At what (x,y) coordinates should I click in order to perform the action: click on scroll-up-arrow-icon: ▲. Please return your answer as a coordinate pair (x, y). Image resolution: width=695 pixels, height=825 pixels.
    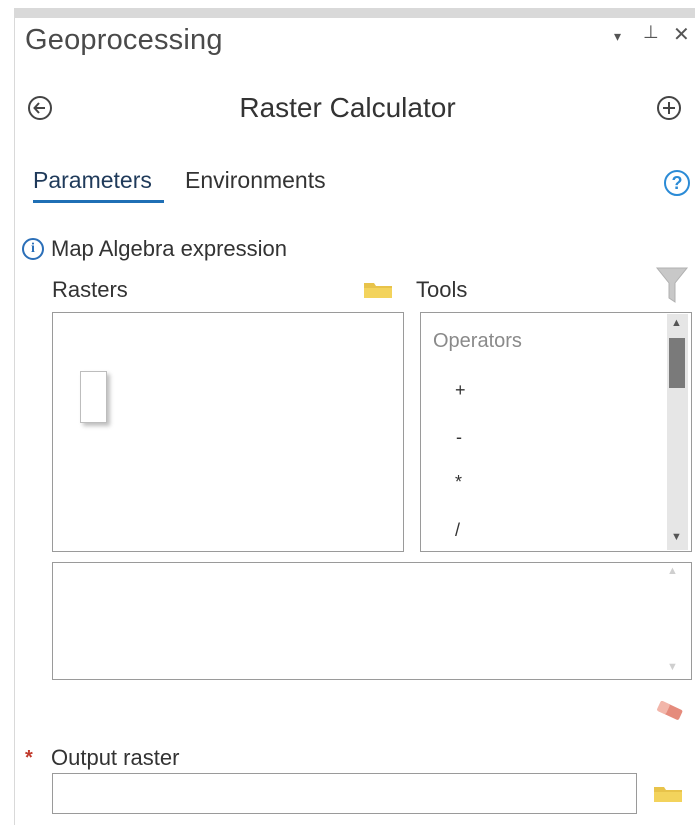
    Looking at the image, I should click on (676, 323).